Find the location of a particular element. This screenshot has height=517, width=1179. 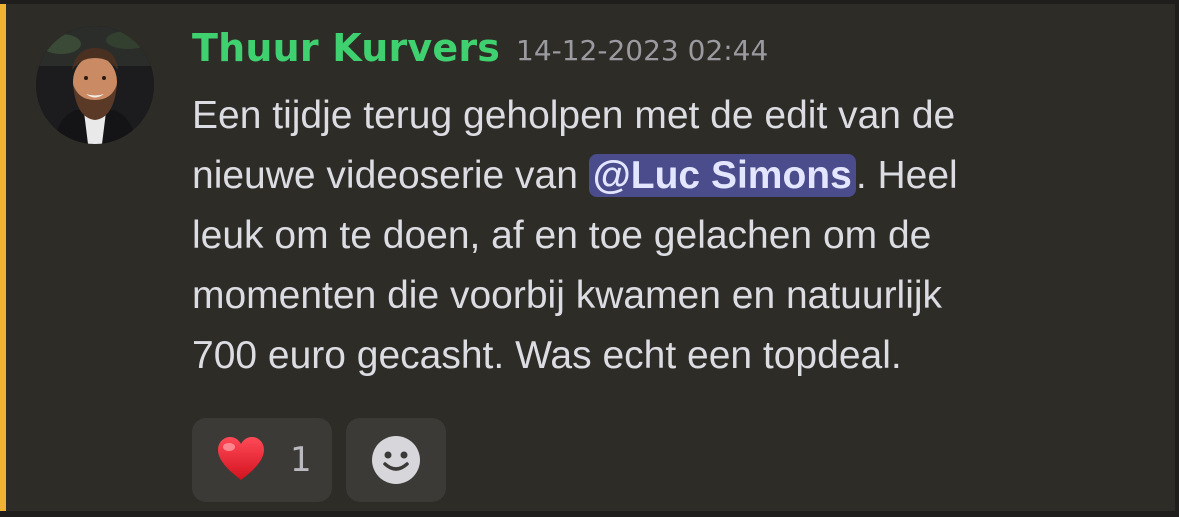

smiley-add-reaction-icon is located at coordinates (396, 460).